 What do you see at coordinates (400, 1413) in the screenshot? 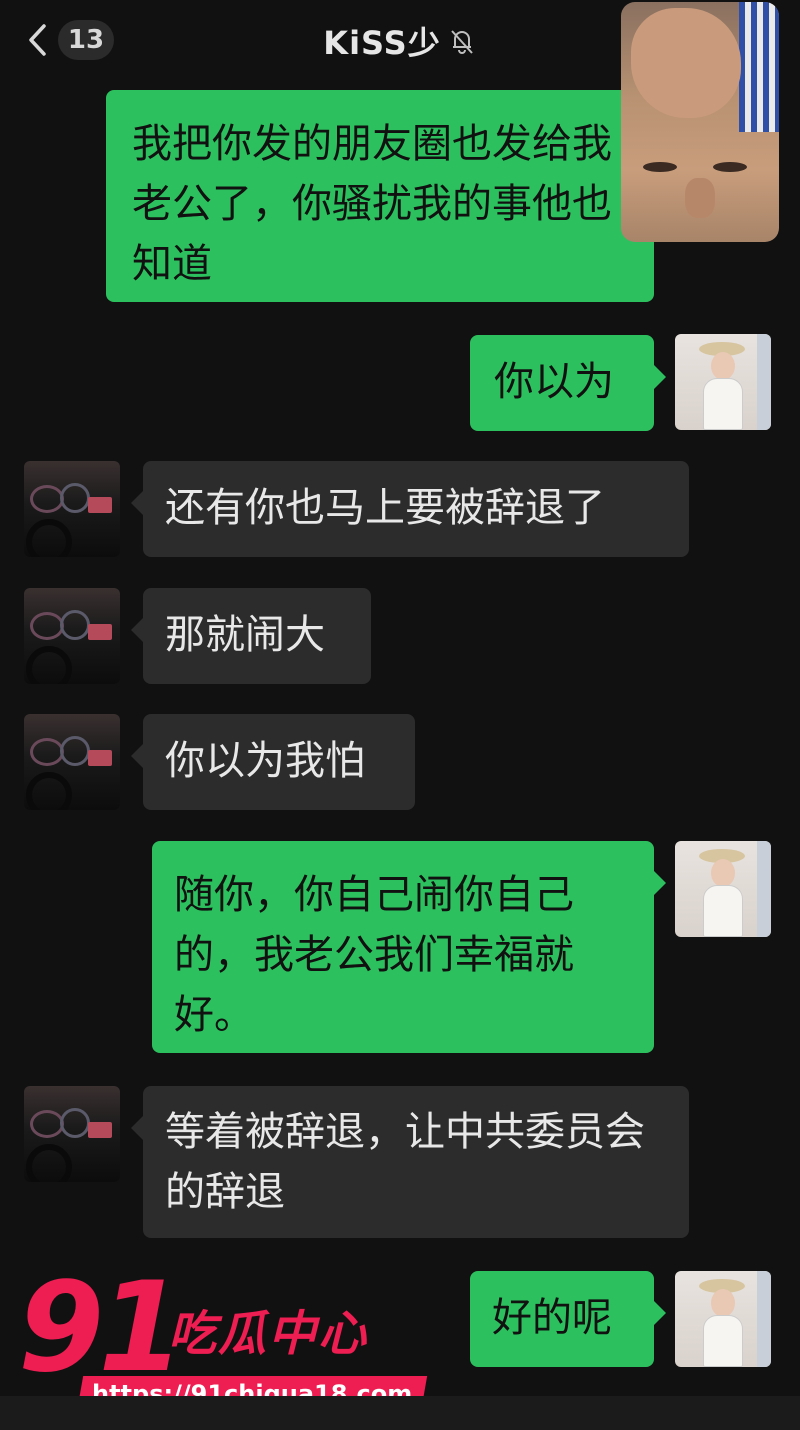
I see `bottom-bar` at bounding box center [400, 1413].